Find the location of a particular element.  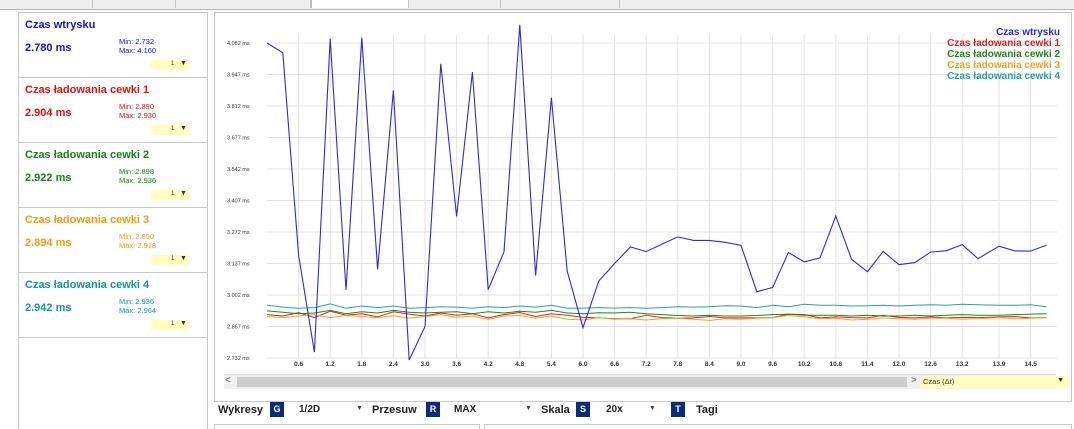

x-tick-label: 13.2 is located at coordinates (962, 364).